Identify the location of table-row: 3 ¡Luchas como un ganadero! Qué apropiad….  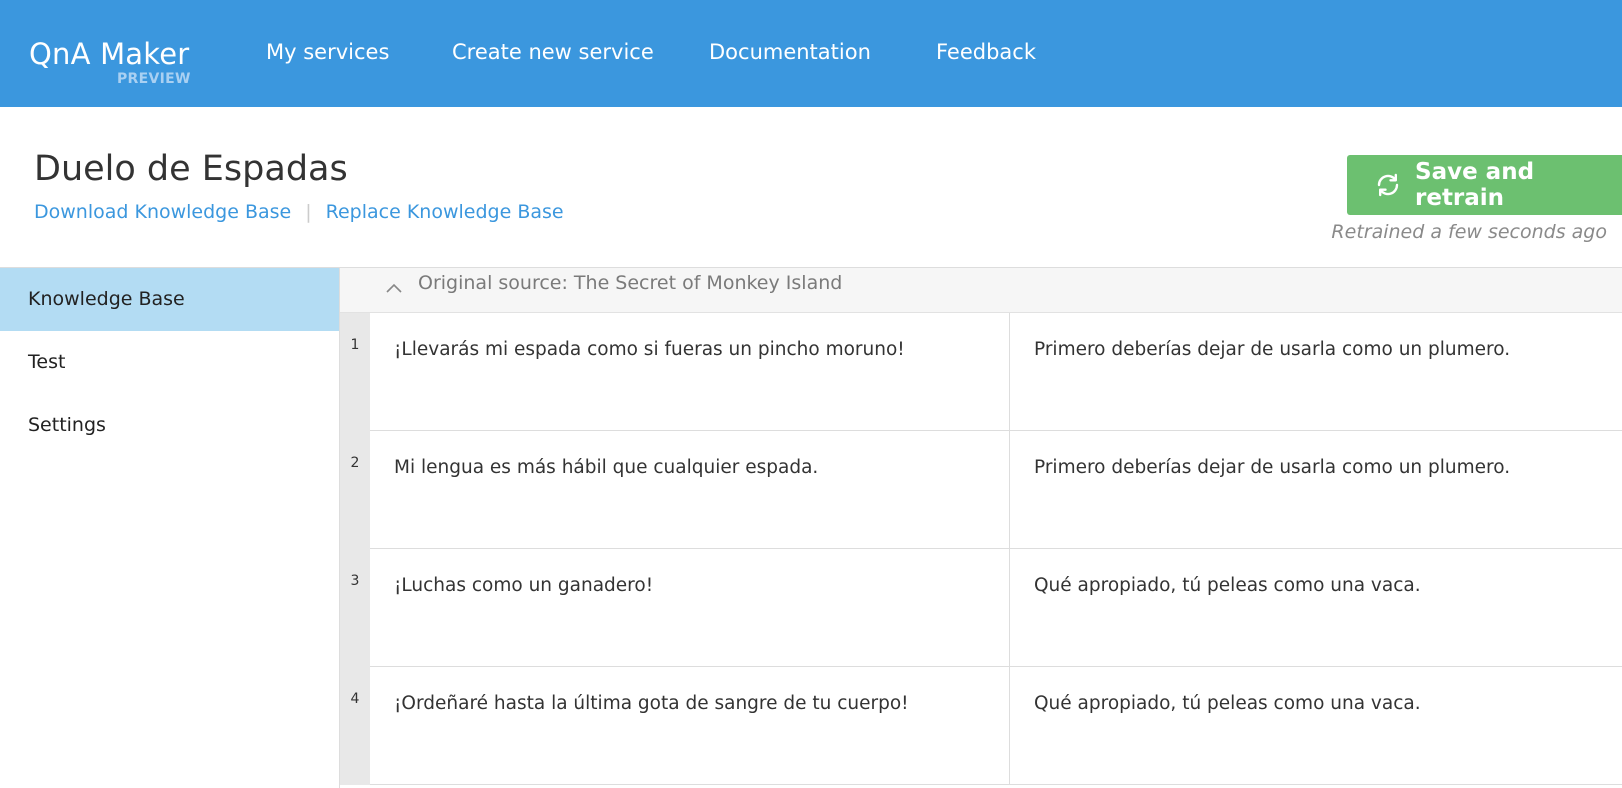
(981, 608).